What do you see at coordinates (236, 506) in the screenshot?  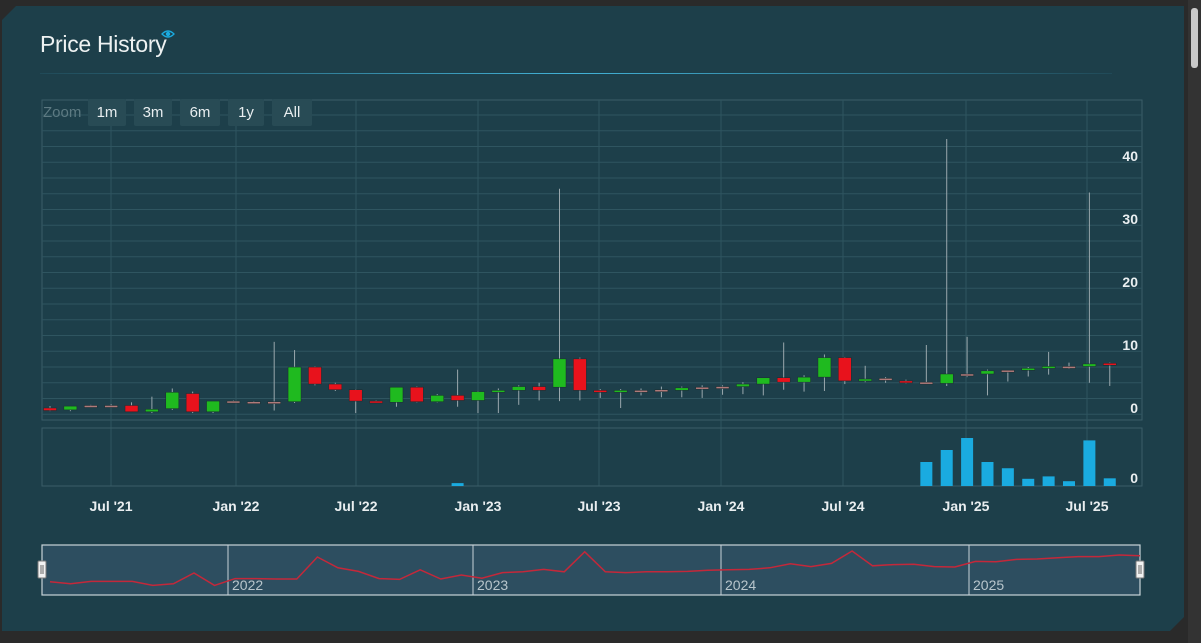 I see `x-tick-label: Jan '22` at bounding box center [236, 506].